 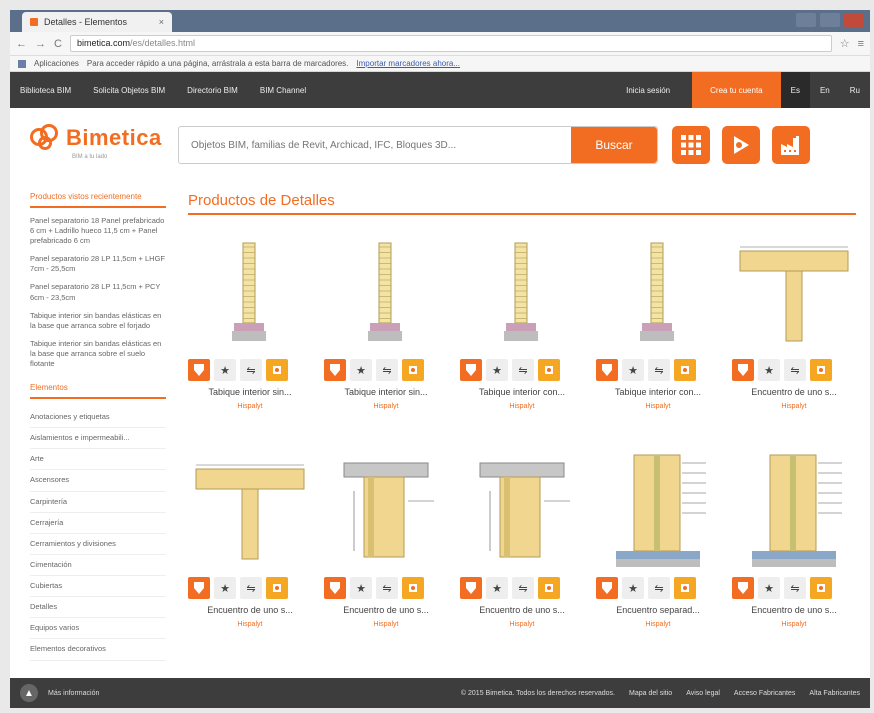 What do you see at coordinates (98, 629) in the screenshot?
I see `category-link: Equipos varios` at bounding box center [98, 629].